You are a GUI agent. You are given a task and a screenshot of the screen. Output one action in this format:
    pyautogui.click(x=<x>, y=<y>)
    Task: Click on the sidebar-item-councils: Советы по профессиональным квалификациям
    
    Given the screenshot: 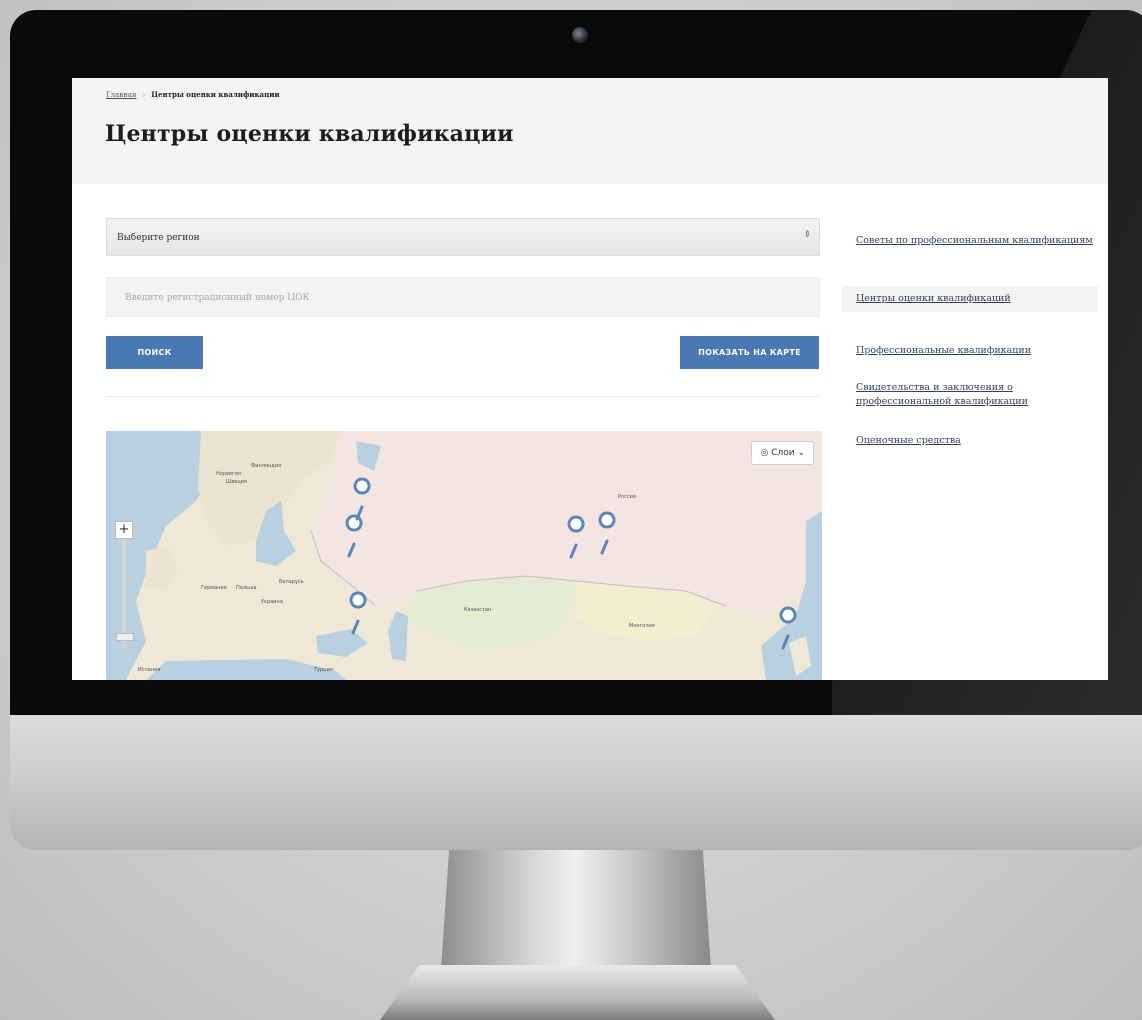 What is the action you would take?
    pyautogui.click(x=970, y=241)
    